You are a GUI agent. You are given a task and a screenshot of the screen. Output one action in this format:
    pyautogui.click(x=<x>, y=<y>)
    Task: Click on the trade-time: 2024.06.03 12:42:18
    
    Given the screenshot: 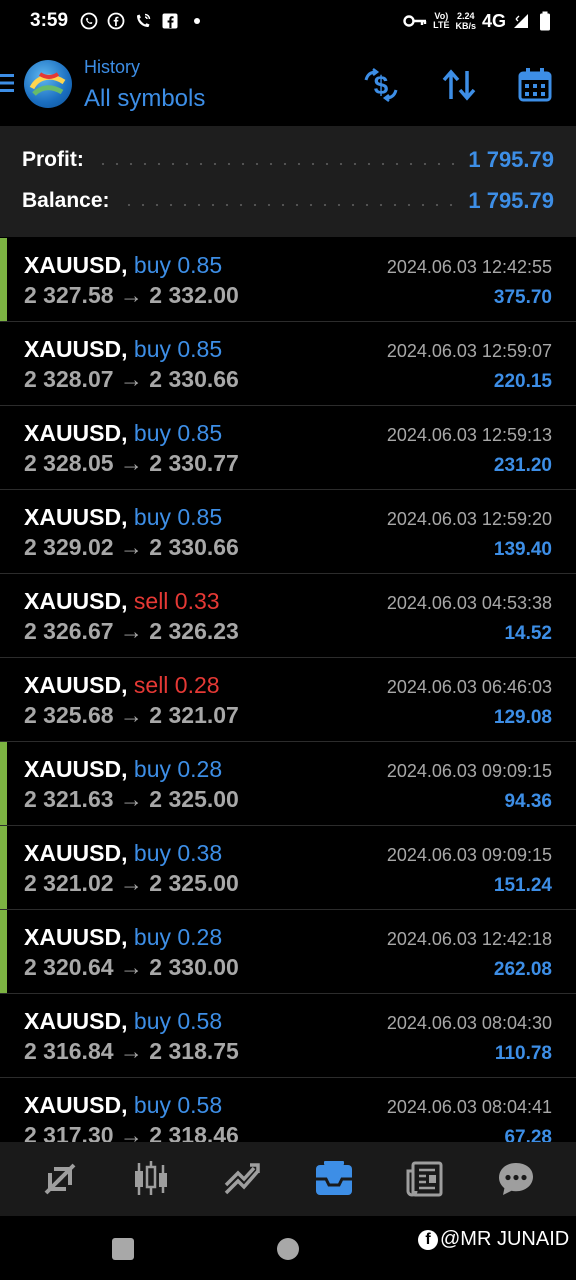 What is the action you would take?
    pyautogui.click(x=469, y=939)
    